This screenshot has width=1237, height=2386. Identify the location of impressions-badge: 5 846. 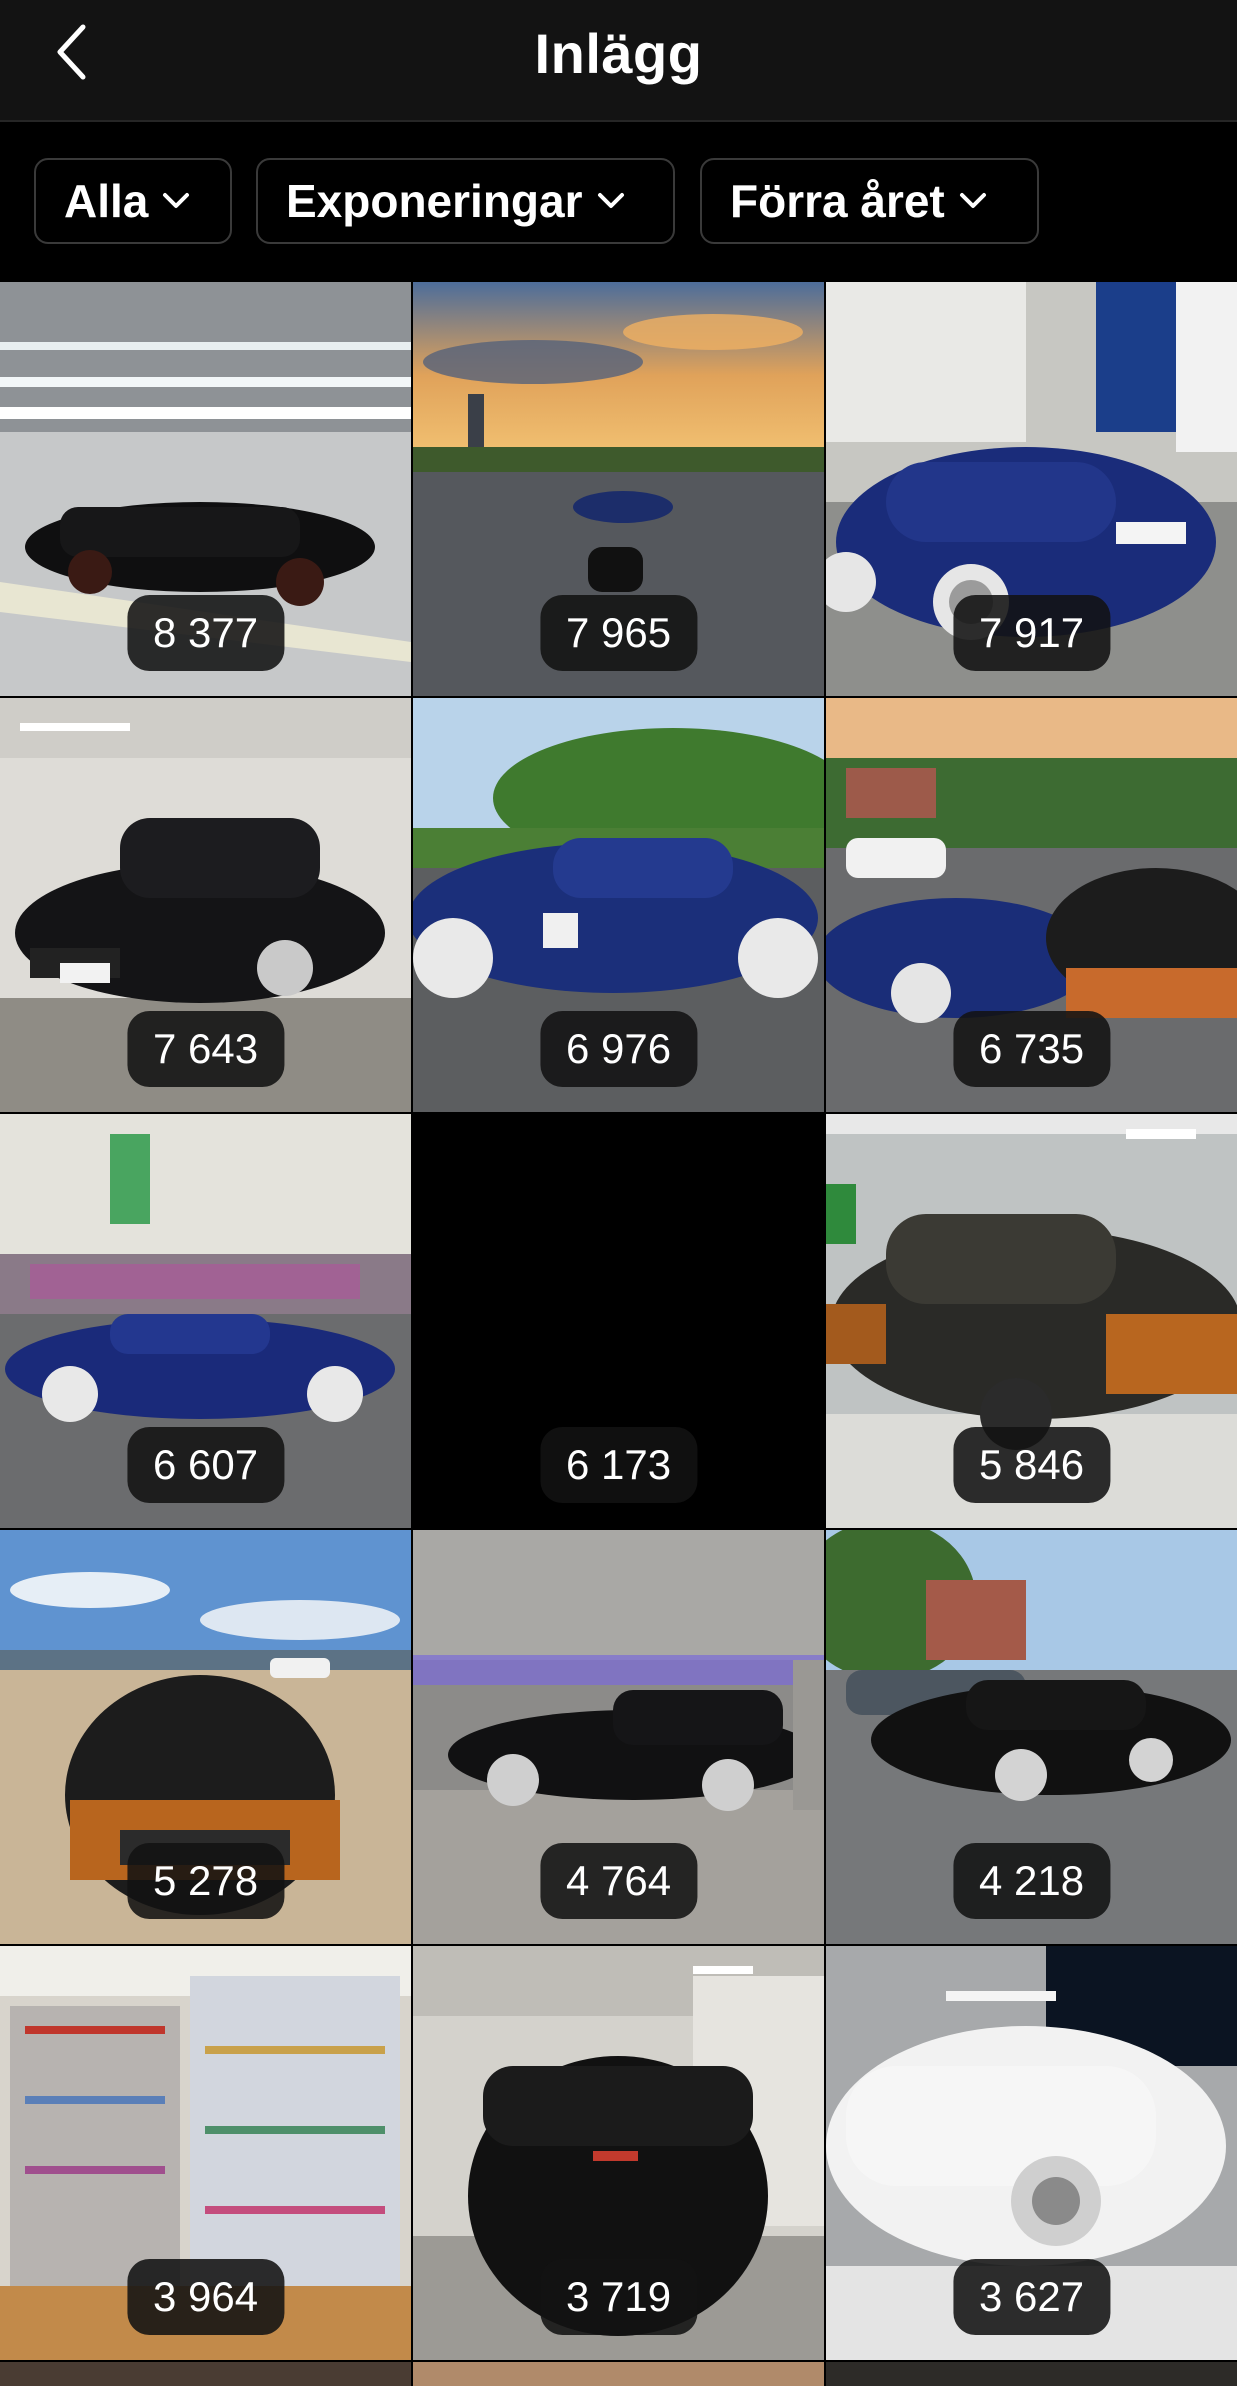
(1031, 1465).